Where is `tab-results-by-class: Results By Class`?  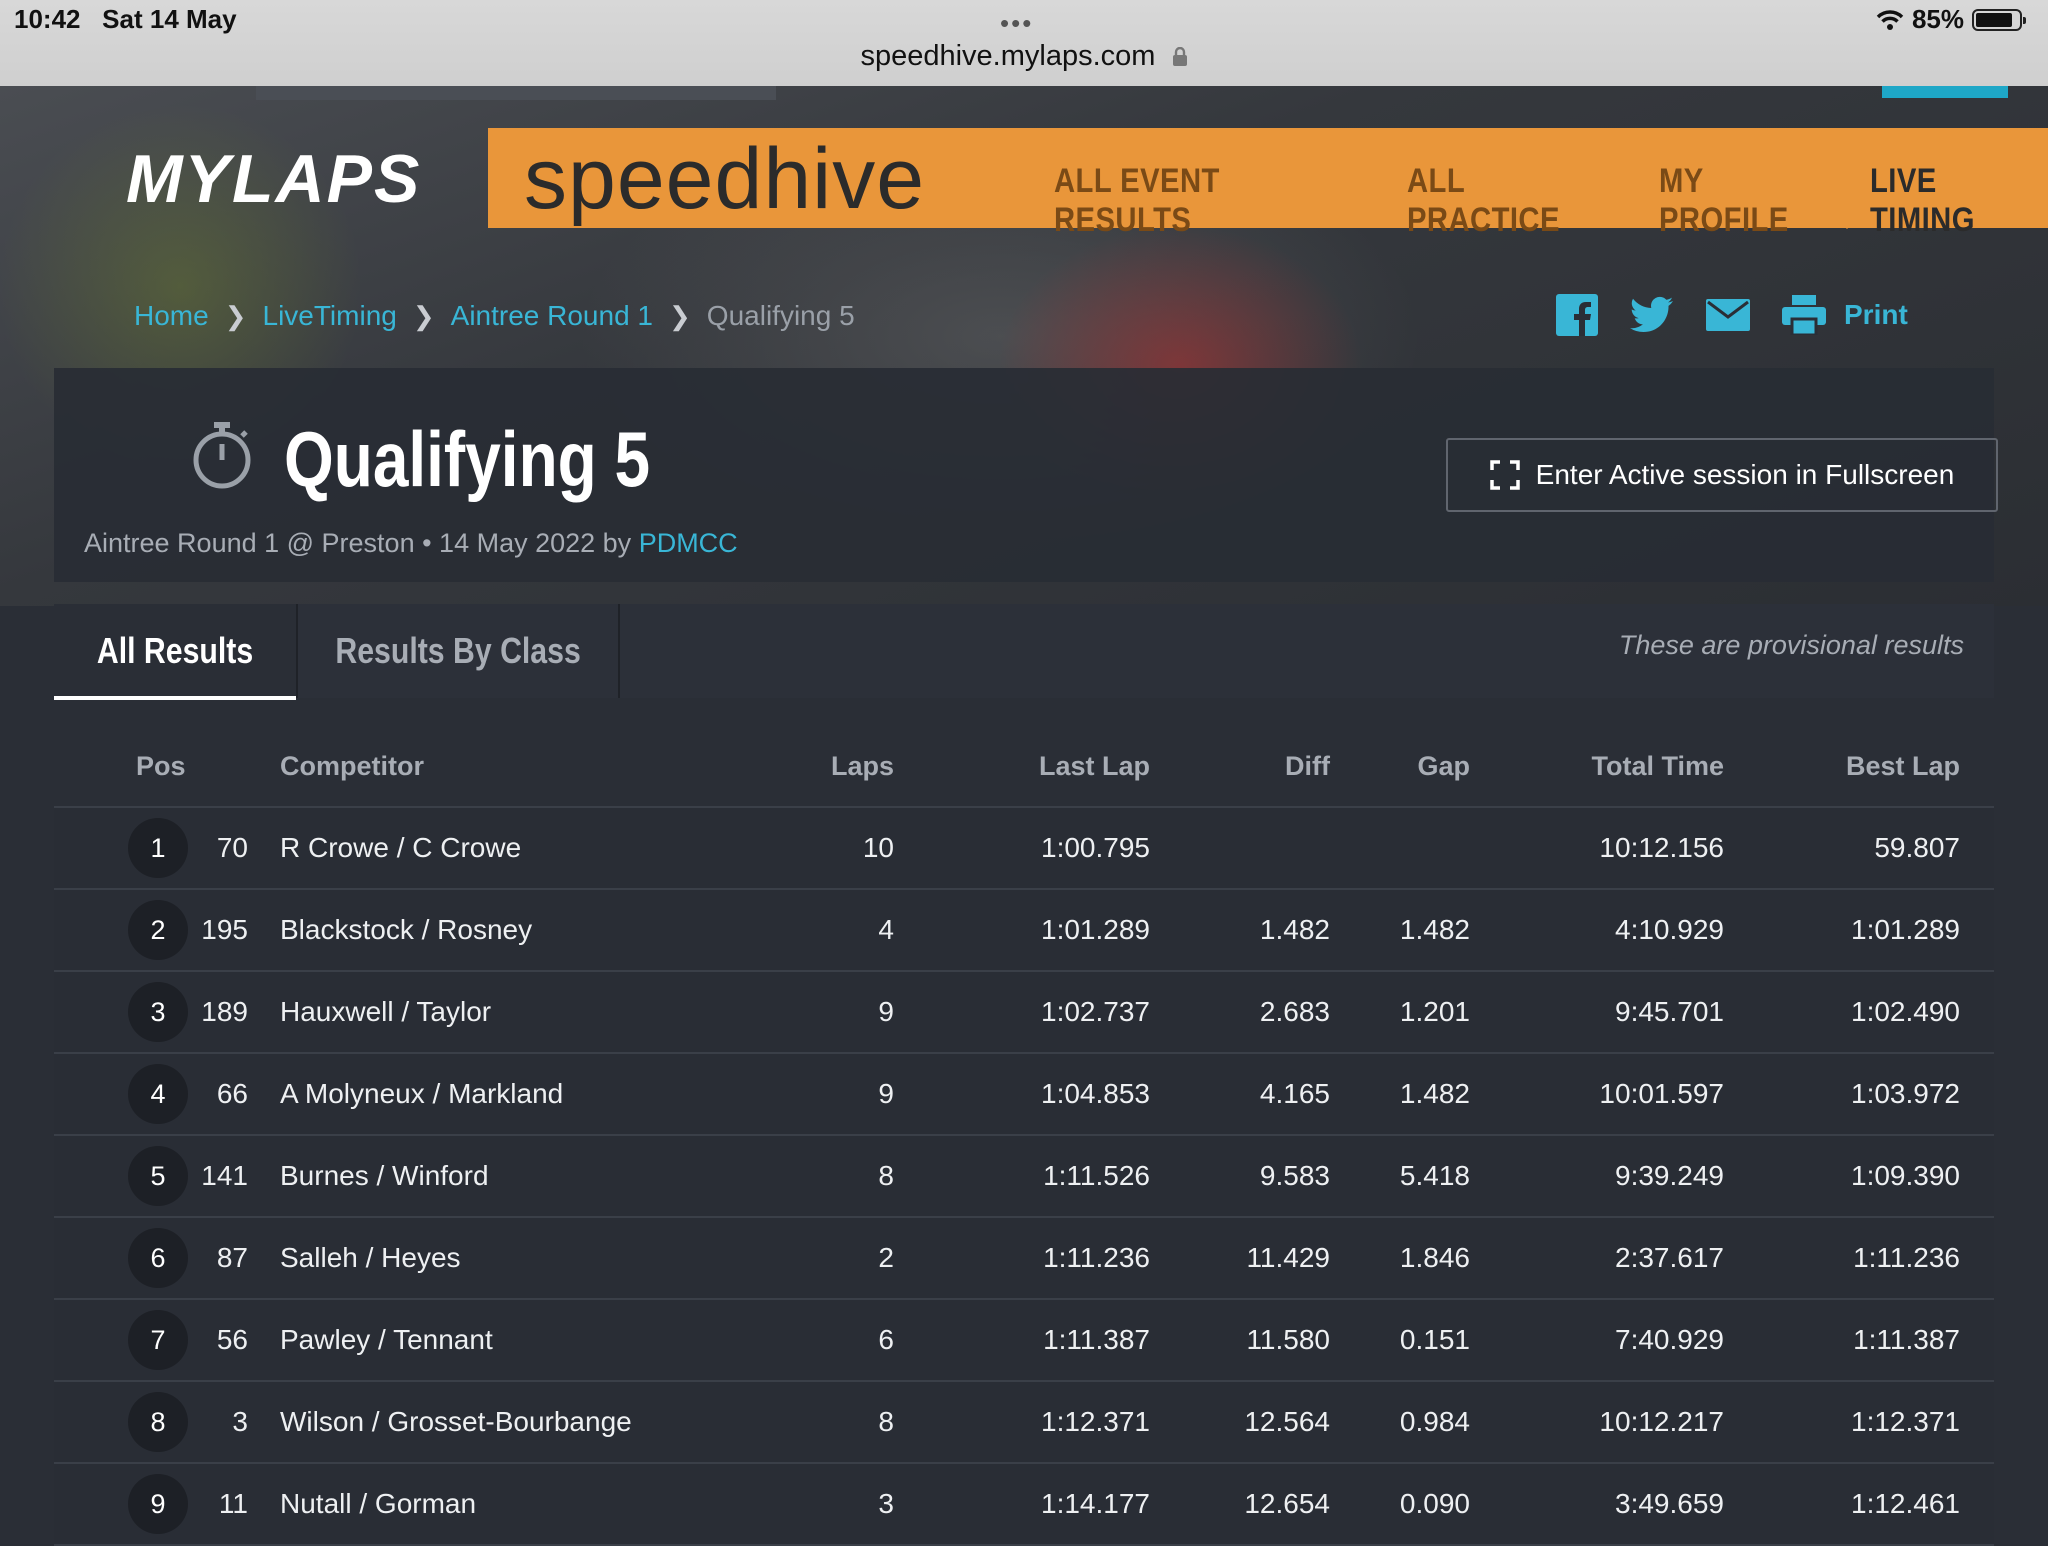 tab-results-by-class: Results By Class is located at coordinates (458, 651).